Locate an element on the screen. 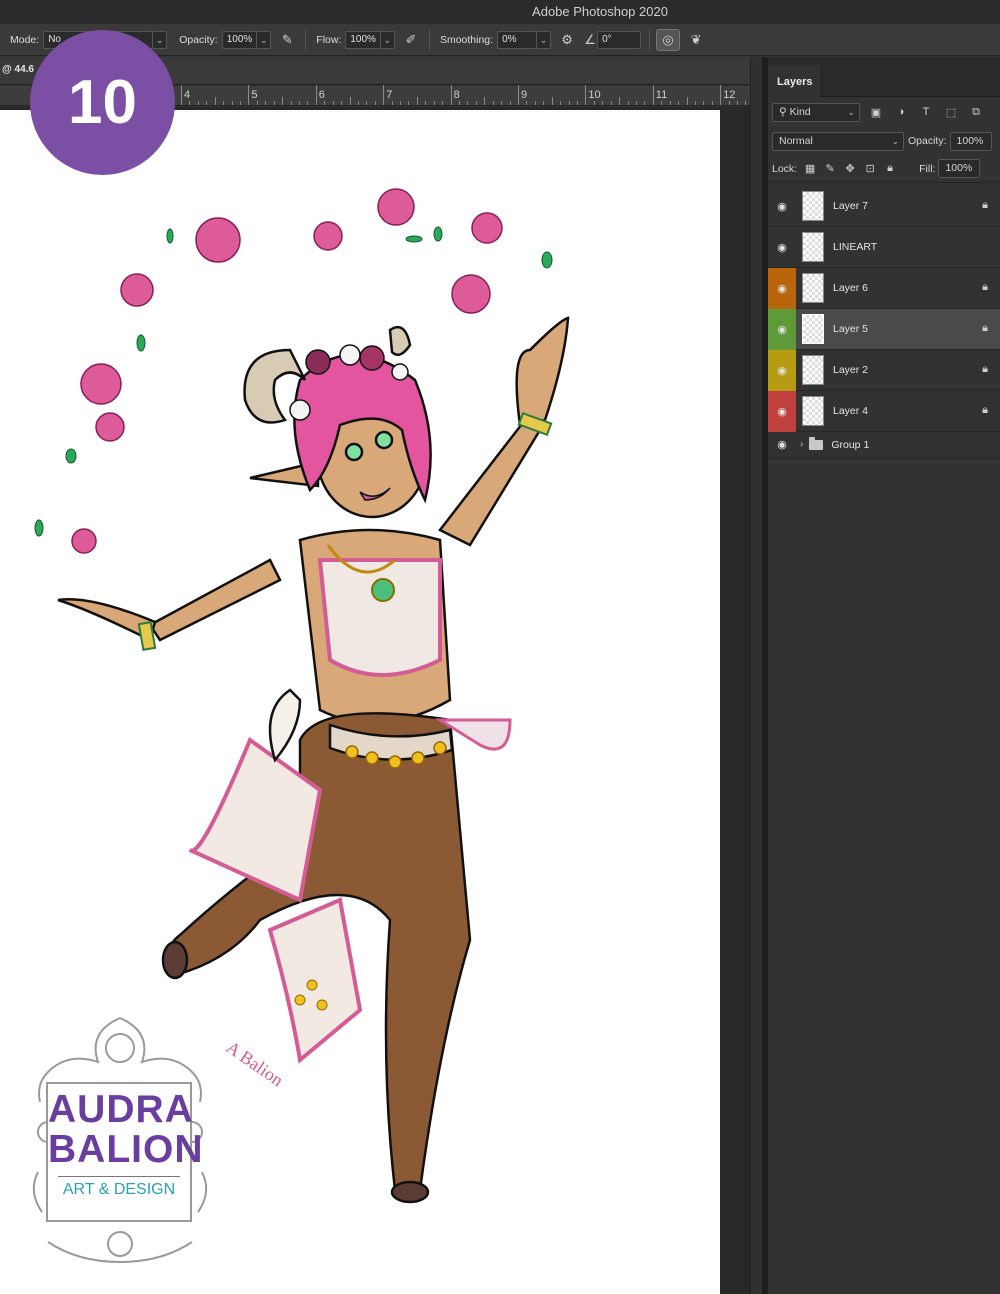  airbrush-icon: ✐ is located at coordinates (411, 40).